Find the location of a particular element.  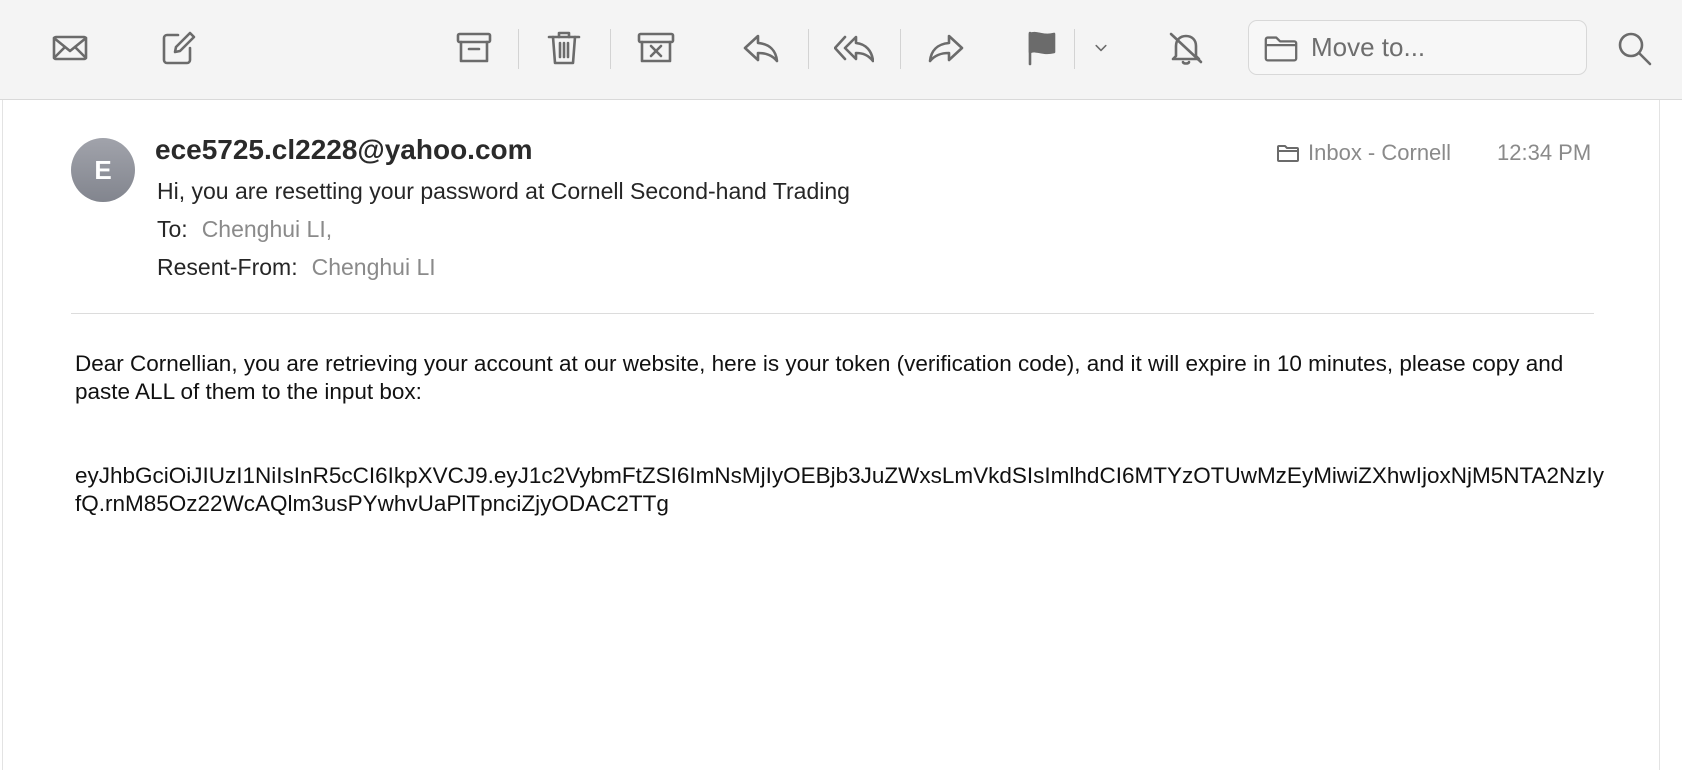

header-divider is located at coordinates (832, 313).